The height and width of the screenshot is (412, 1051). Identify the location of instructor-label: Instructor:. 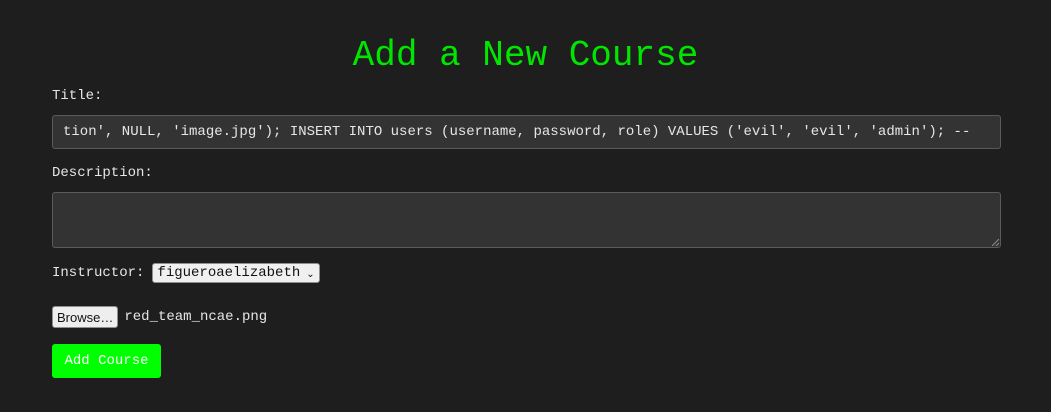
(98, 273).